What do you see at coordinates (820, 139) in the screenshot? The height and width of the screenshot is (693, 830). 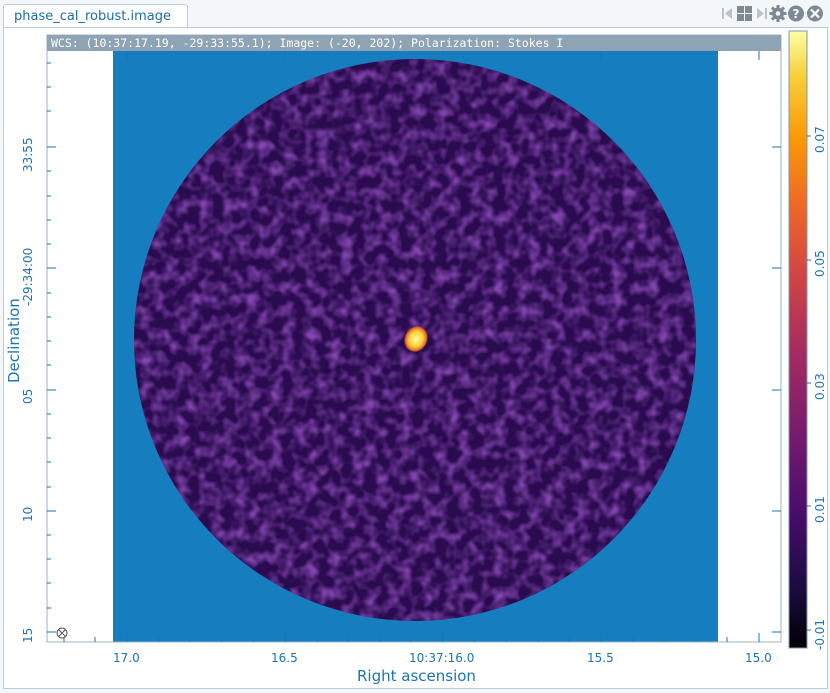 I see `colorbar-tick-label: 0.07` at bounding box center [820, 139].